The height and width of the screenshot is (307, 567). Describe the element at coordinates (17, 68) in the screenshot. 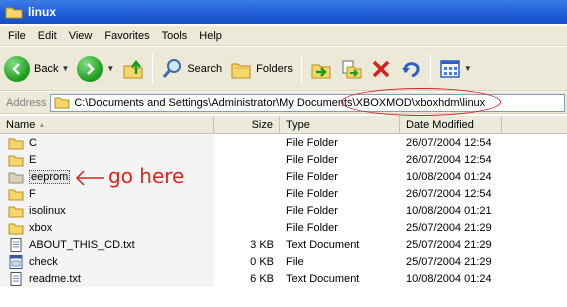

I see `back-arrow-icon` at that location.